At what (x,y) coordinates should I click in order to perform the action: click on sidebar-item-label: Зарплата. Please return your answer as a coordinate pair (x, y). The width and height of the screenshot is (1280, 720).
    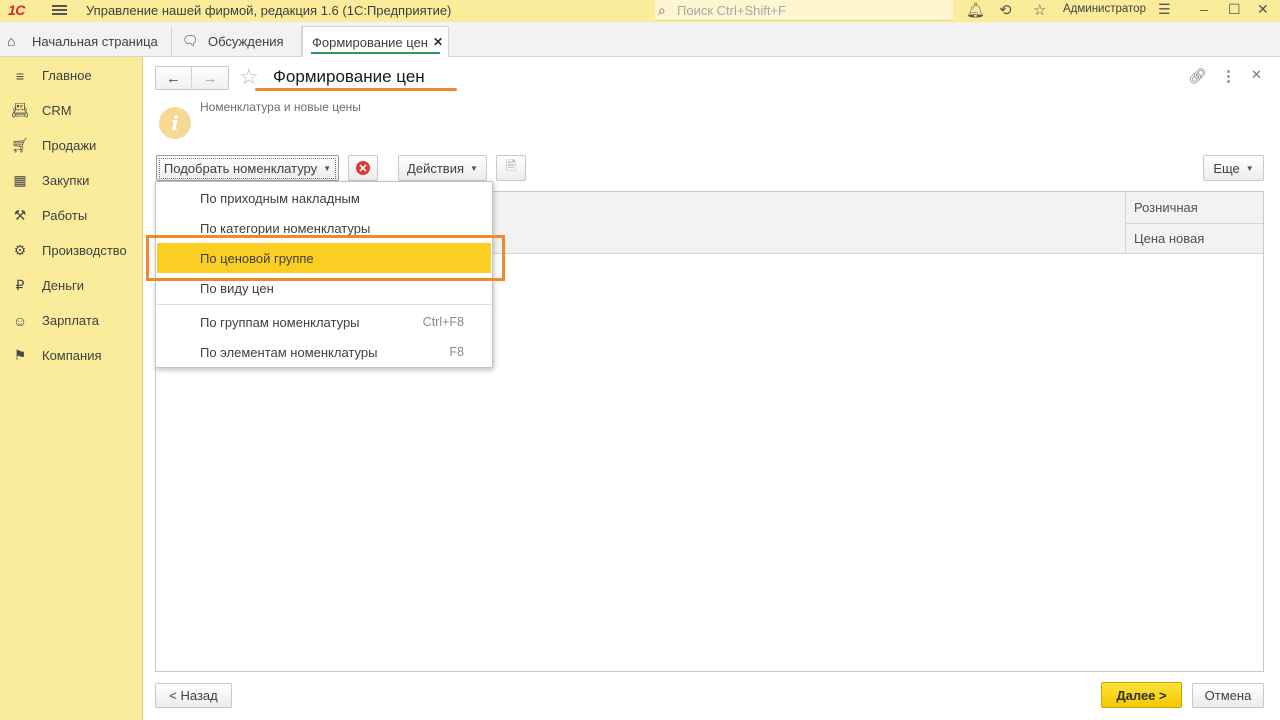
    Looking at the image, I should click on (70, 320).